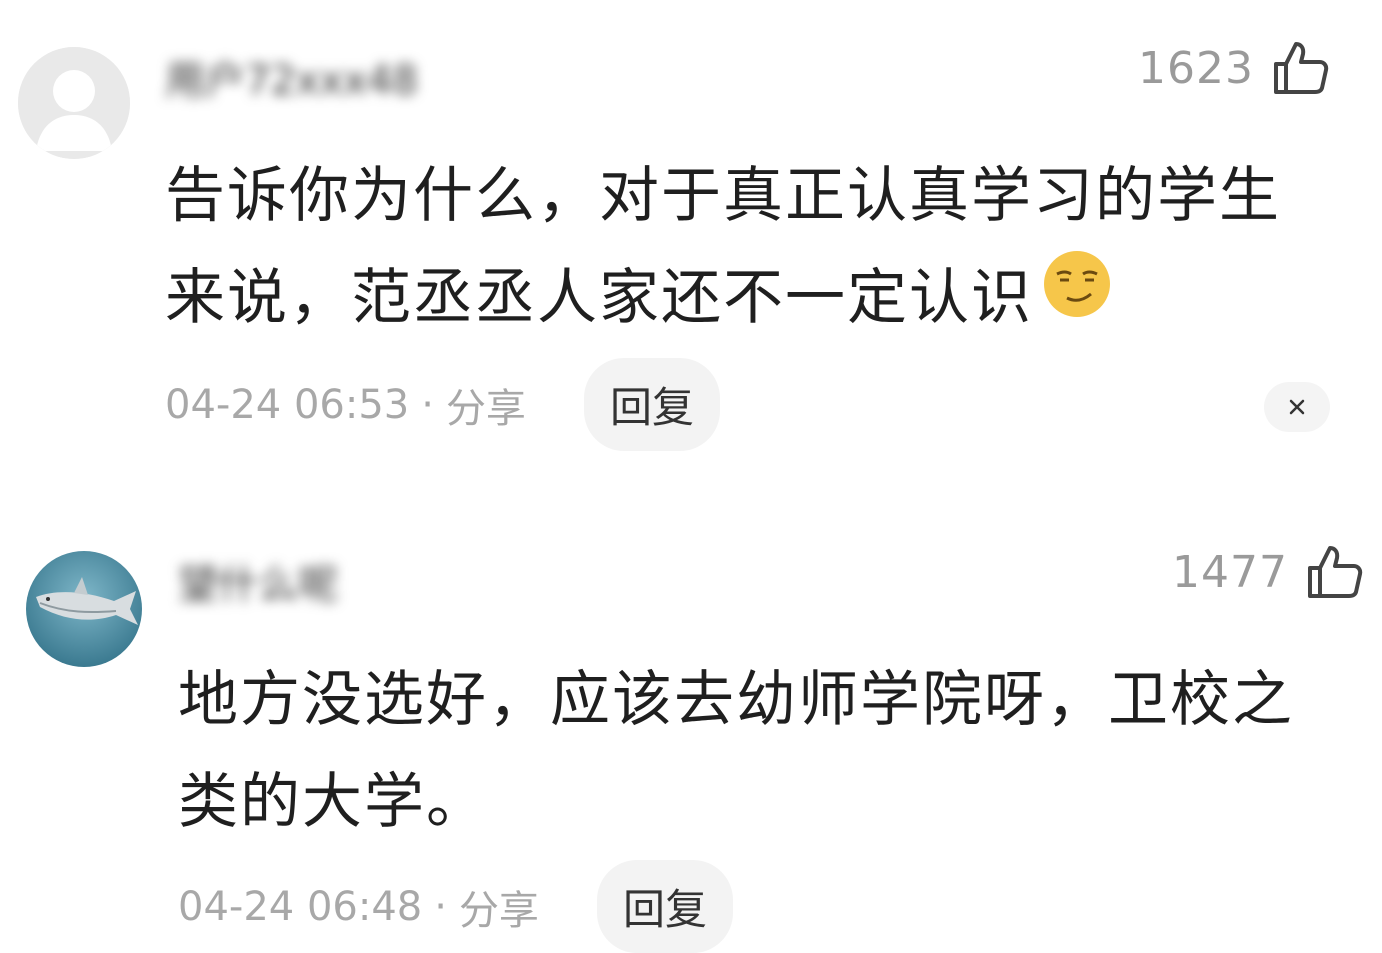 Image resolution: width=1382 pixels, height=953 pixels. I want to click on timestamp: 04-24 06:48, so click(300, 906).